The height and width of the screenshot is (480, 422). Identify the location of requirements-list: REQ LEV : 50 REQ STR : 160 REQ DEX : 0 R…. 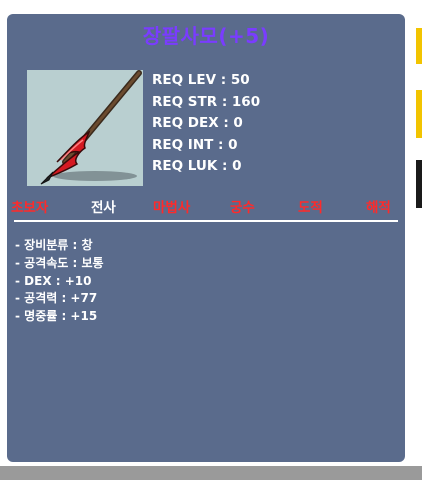
(206, 124).